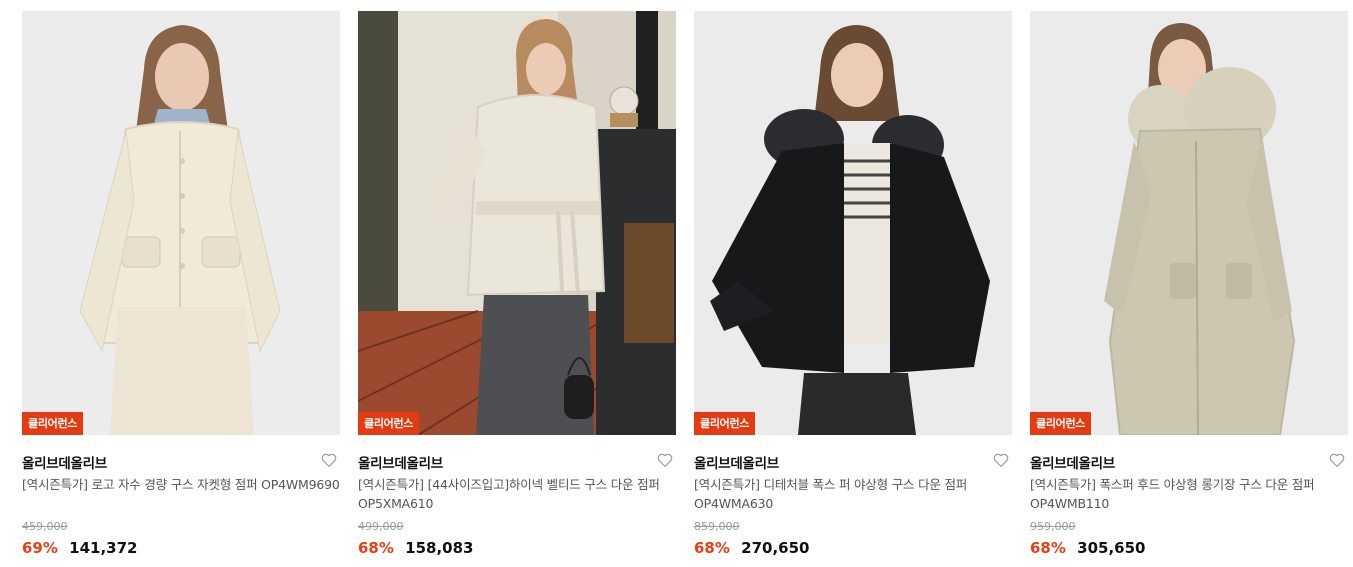  I want to click on discount-rate: 69%, so click(40, 548).